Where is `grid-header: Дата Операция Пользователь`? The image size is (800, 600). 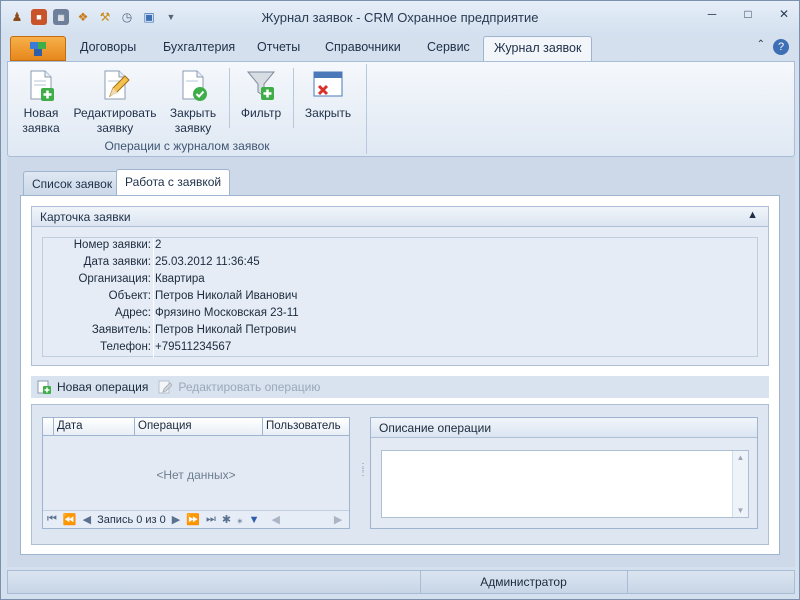
grid-header: Дата Операция Пользователь is located at coordinates (196, 427).